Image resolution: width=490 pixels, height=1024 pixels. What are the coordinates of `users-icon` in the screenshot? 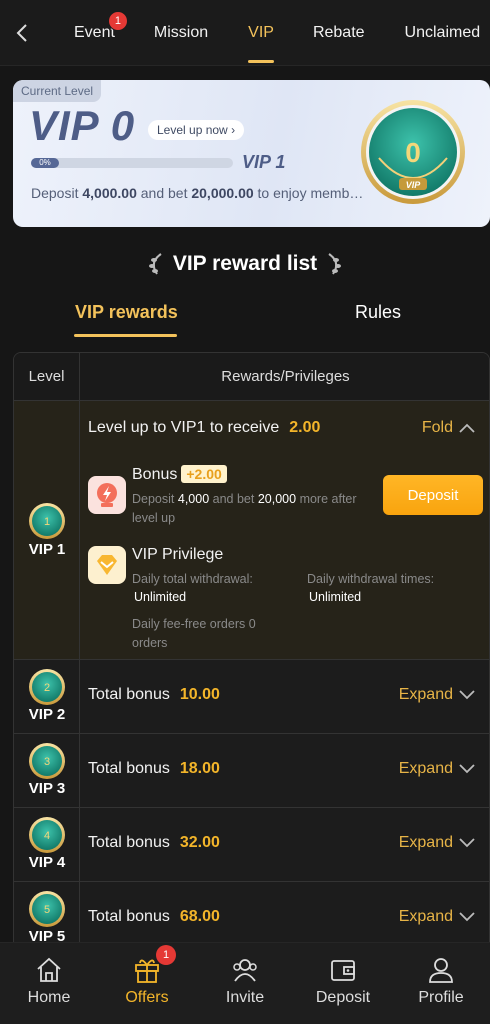 It's located at (245, 970).